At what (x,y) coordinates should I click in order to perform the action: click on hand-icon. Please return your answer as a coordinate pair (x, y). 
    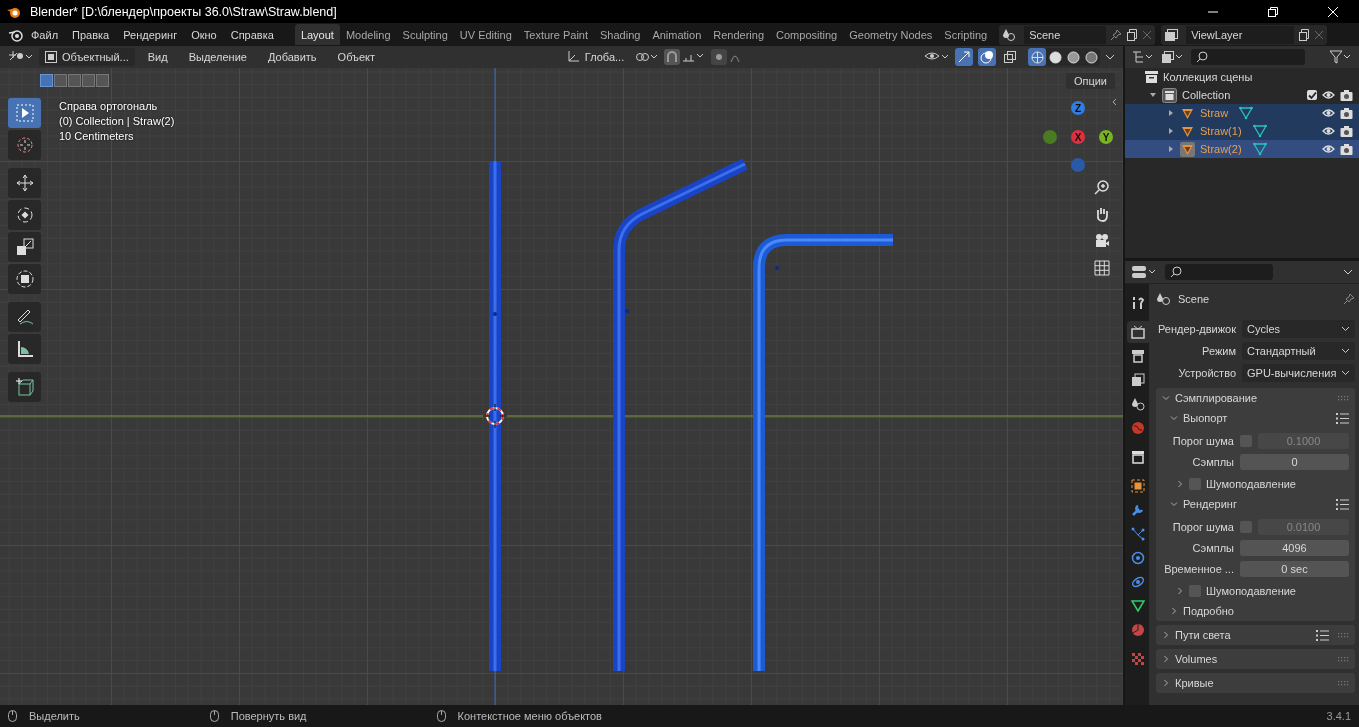
    Looking at the image, I should click on (1102, 213).